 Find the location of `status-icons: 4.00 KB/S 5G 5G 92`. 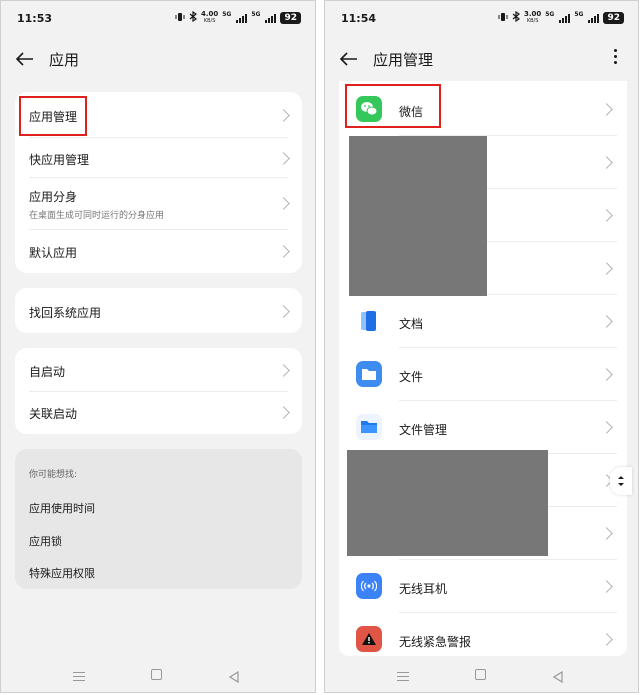

status-icons: 4.00 KB/S 5G 5G 92 is located at coordinates (238, 18).